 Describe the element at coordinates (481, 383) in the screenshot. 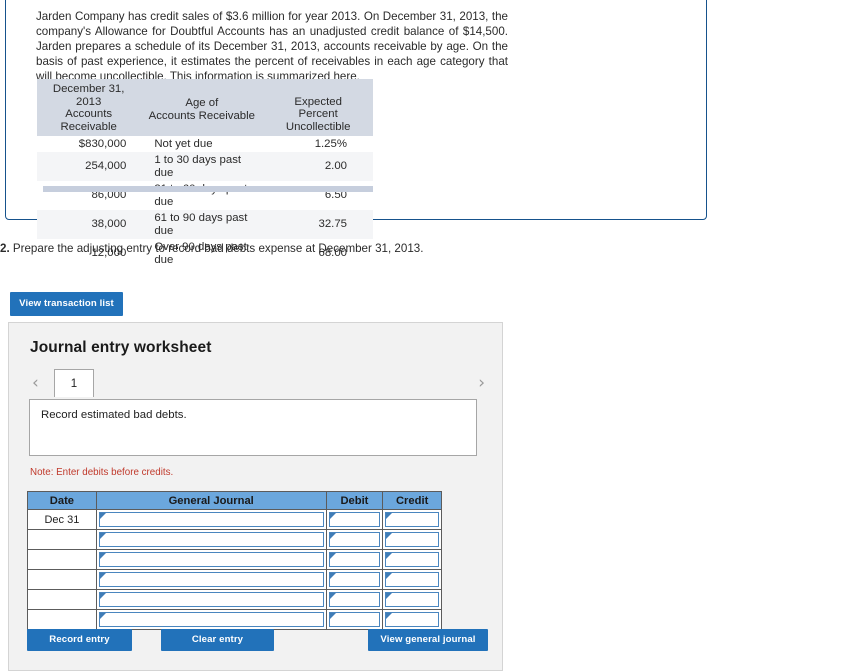

I see `chevron-right-icon: ›` at that location.